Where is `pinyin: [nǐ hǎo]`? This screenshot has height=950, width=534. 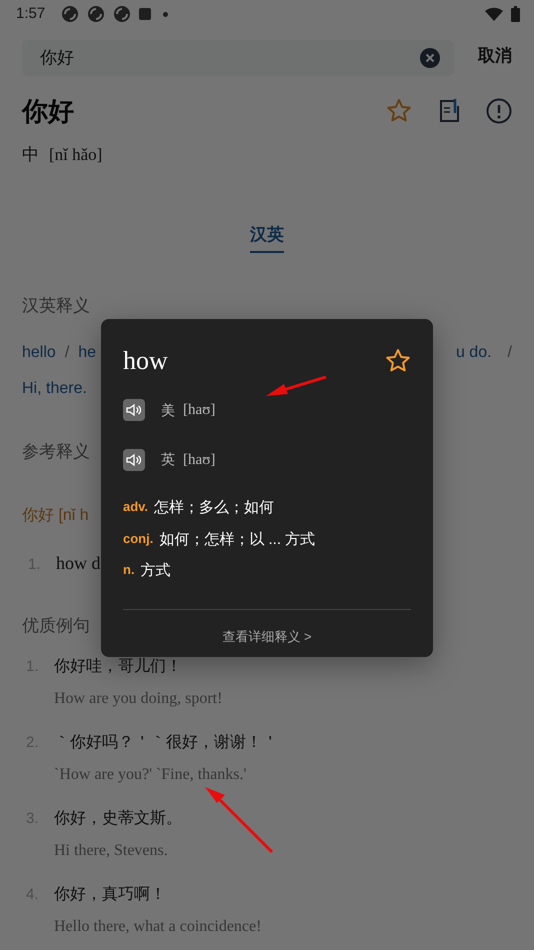
pinyin: [nǐ hǎo] is located at coordinates (75, 155).